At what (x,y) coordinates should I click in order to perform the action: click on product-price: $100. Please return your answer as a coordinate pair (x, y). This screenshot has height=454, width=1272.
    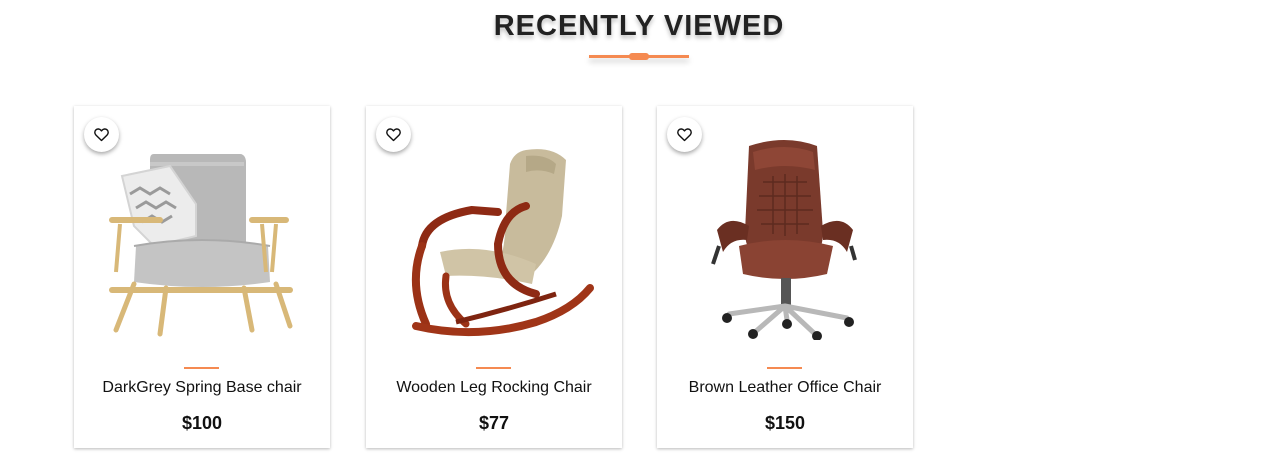
    Looking at the image, I should click on (202, 423).